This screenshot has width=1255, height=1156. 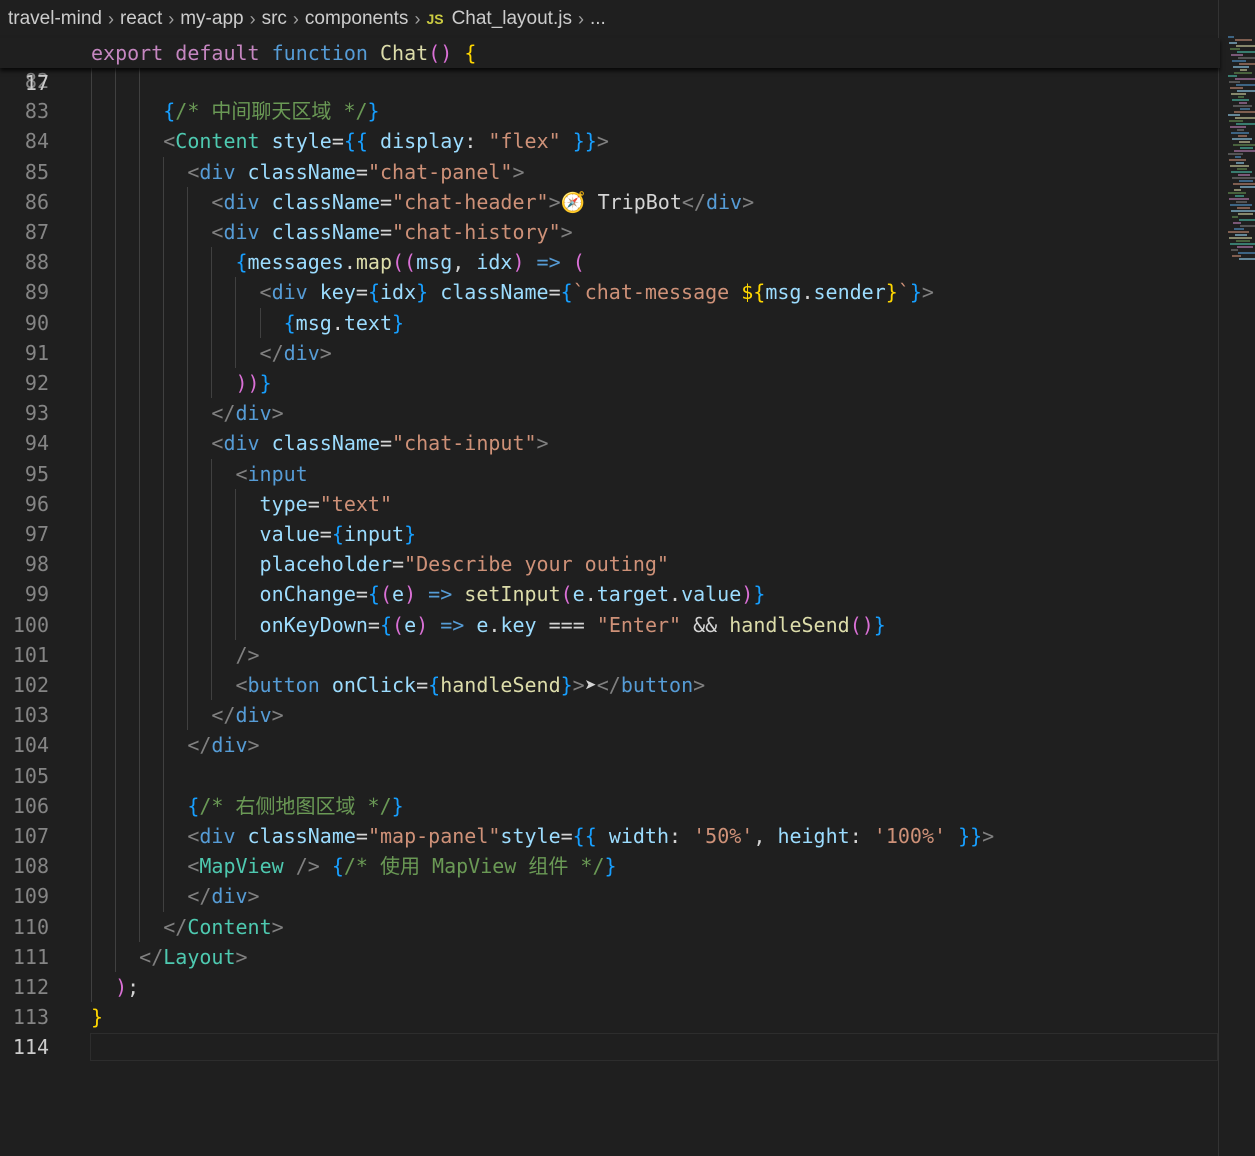 What do you see at coordinates (610, 172) in the screenshot?
I see `code-line: 85 <div className="chat-panel">` at bounding box center [610, 172].